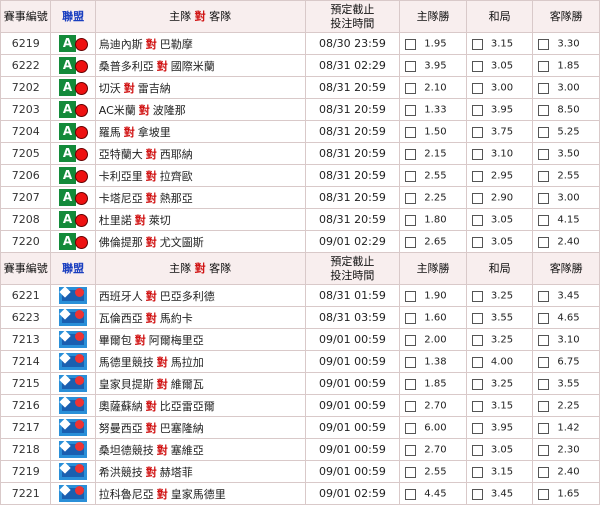 Image resolution: width=600 pixels, height=505 pixels. What do you see at coordinates (120, 44) in the screenshot?
I see `home-team: 烏迪內斯` at bounding box center [120, 44].